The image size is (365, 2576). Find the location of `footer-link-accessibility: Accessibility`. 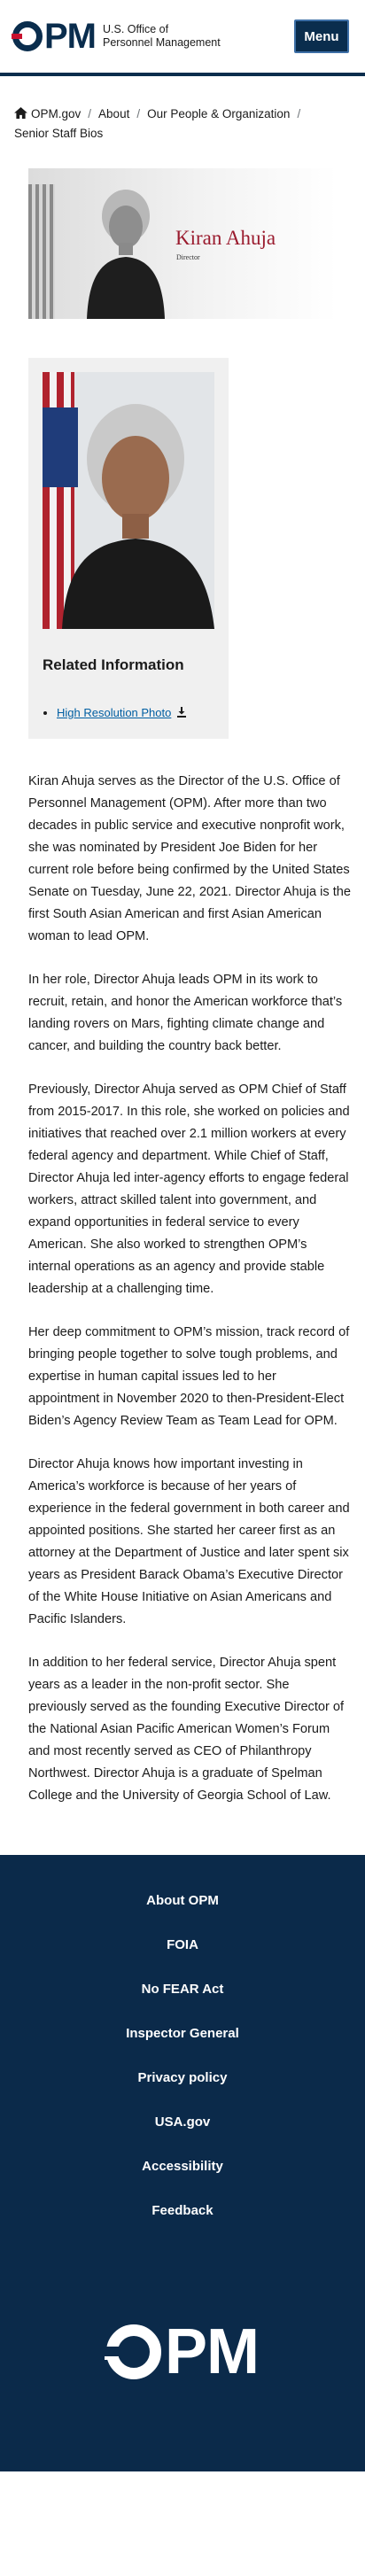

footer-link-accessibility: Accessibility is located at coordinates (182, 2166).